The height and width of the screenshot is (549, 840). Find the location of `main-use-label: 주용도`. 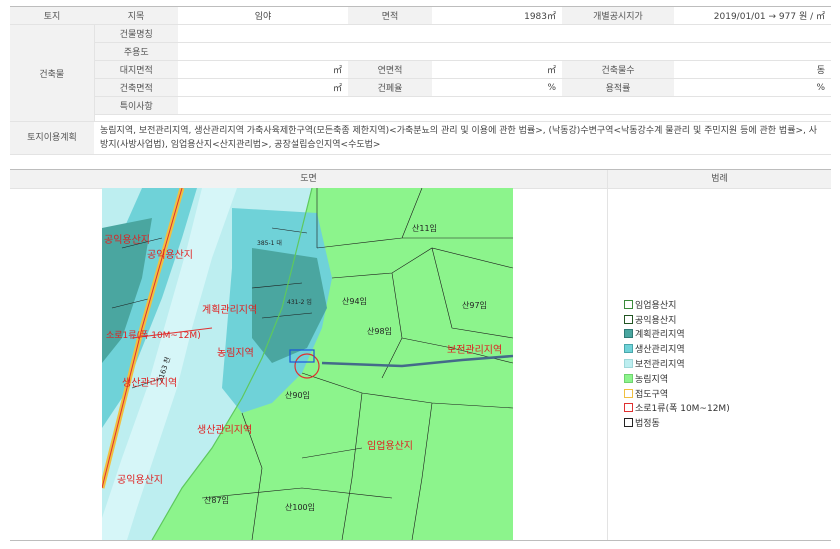

main-use-label: 주용도 is located at coordinates (136, 51).